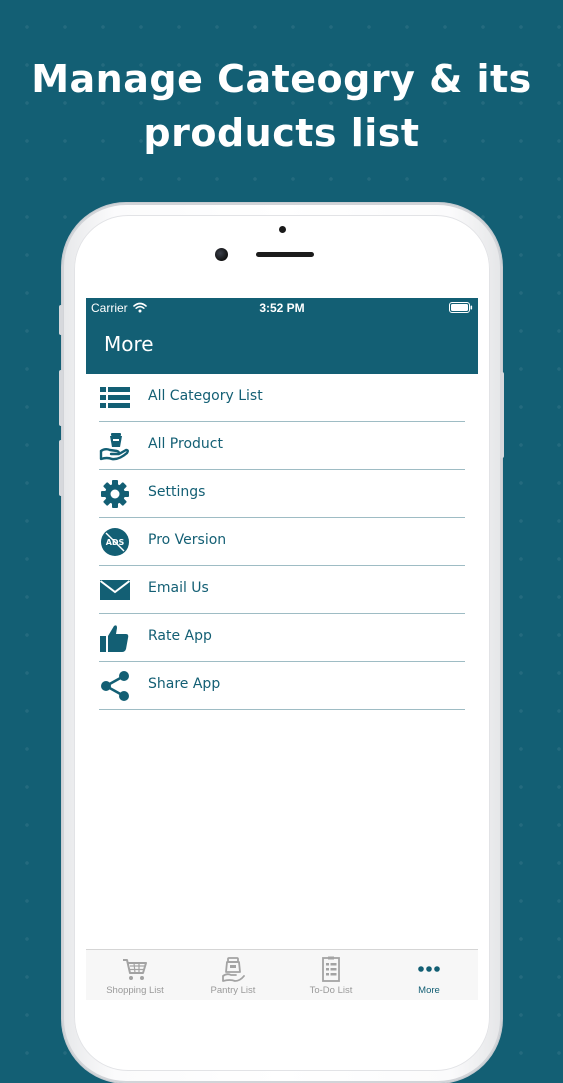  Describe the element at coordinates (282, 346) in the screenshot. I see `navigation-bar: More` at that location.